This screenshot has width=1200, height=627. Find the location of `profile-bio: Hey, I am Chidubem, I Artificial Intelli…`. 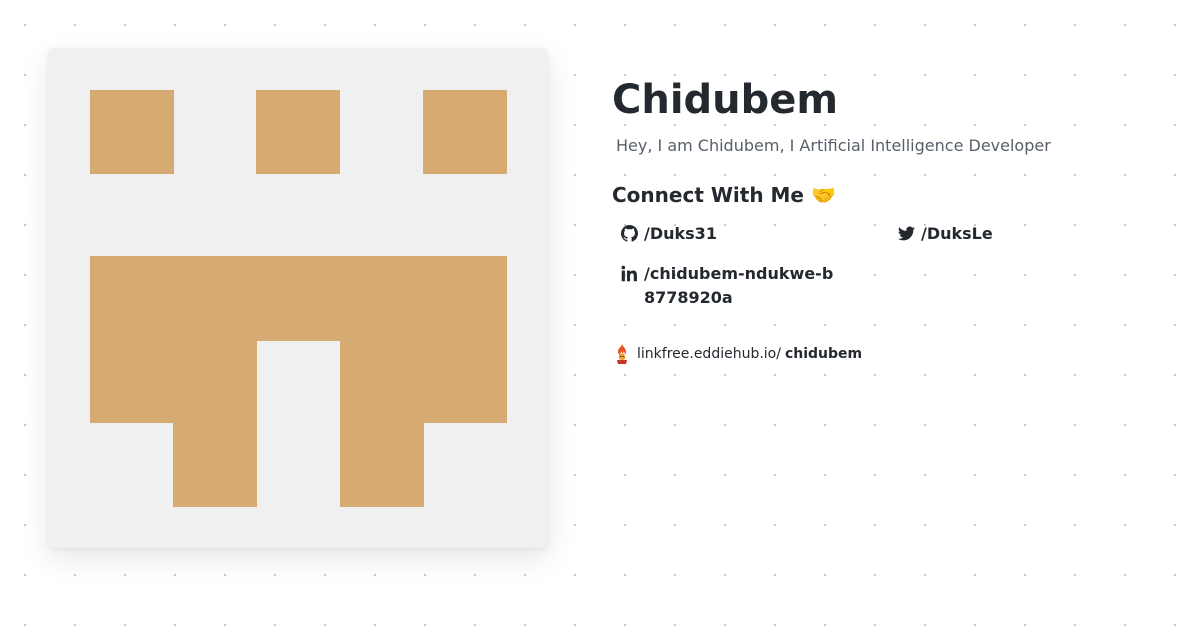

profile-bio: Hey, I am Chidubem, I Artificial Intelli… is located at coordinates (833, 145).